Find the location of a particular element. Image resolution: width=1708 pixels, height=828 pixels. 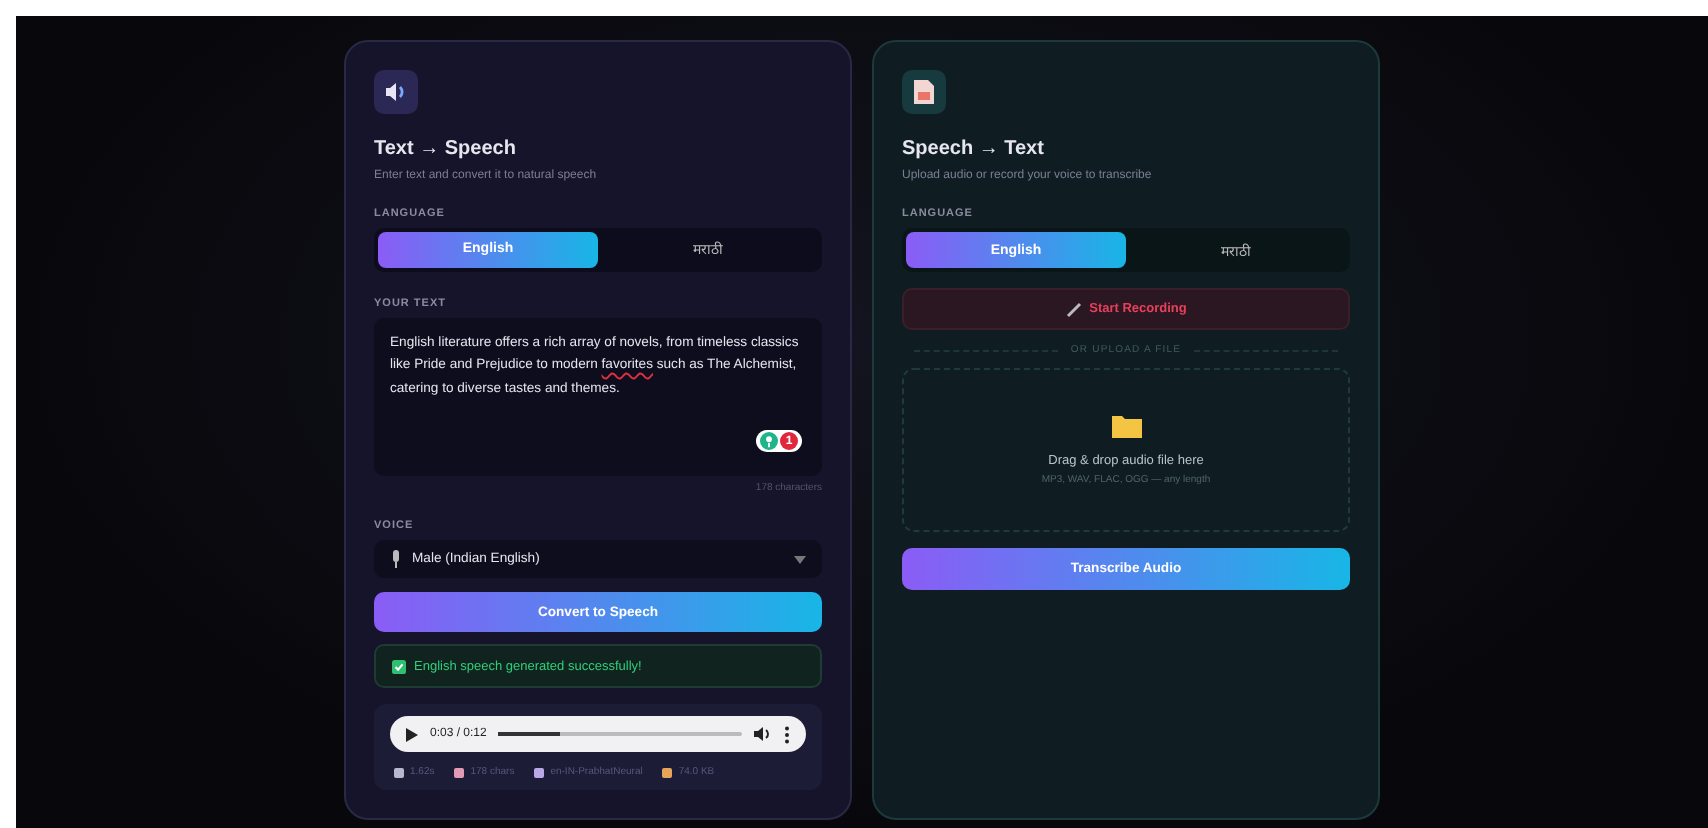

caret-icon is located at coordinates (800, 559).